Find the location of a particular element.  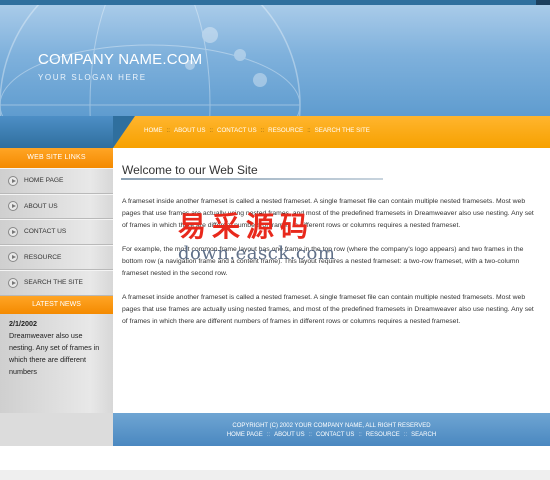

sidebar-item-search-the-site: SEARCH THE SITE is located at coordinates (56, 283).